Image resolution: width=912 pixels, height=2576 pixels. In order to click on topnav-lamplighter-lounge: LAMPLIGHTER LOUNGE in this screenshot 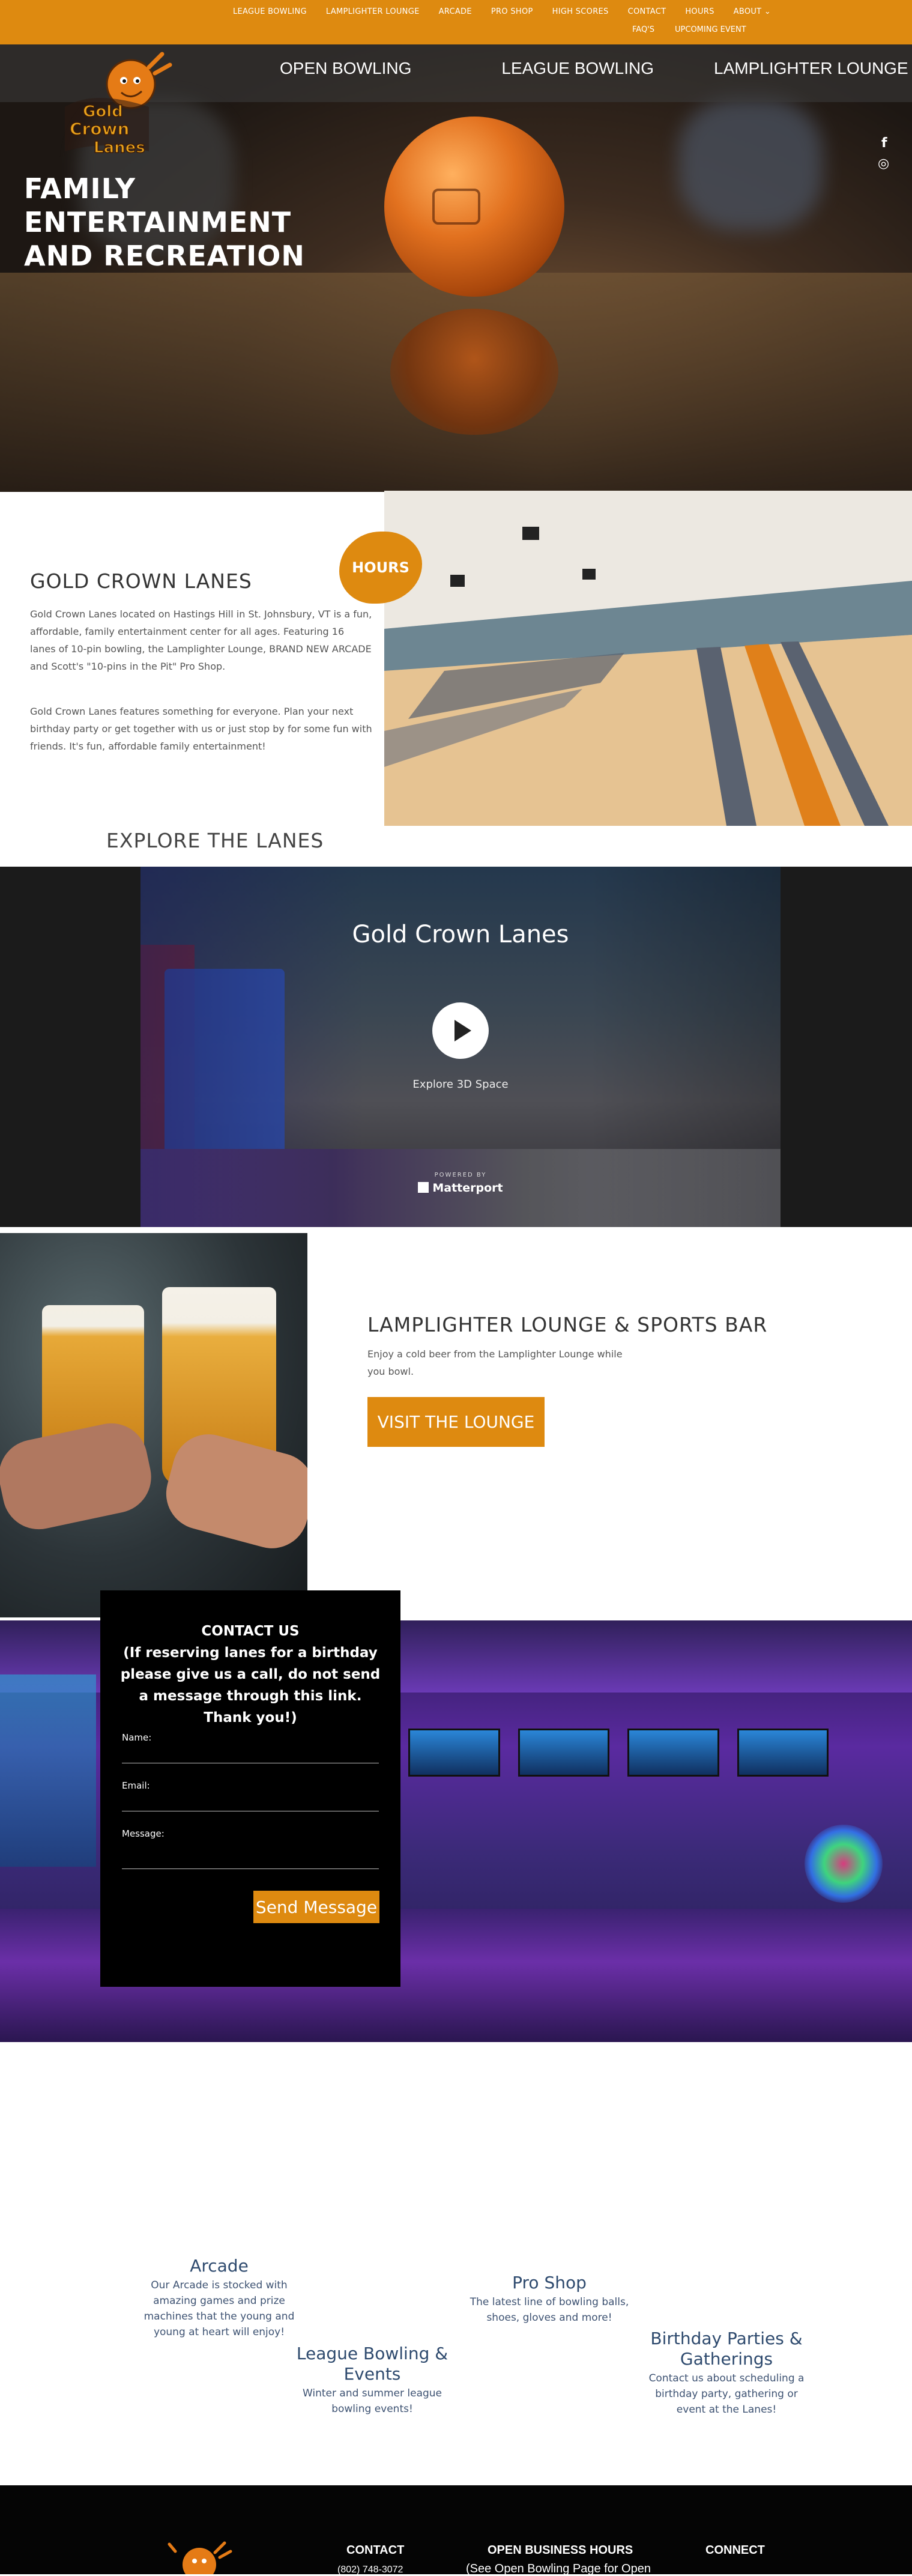, I will do `click(373, 11)`.